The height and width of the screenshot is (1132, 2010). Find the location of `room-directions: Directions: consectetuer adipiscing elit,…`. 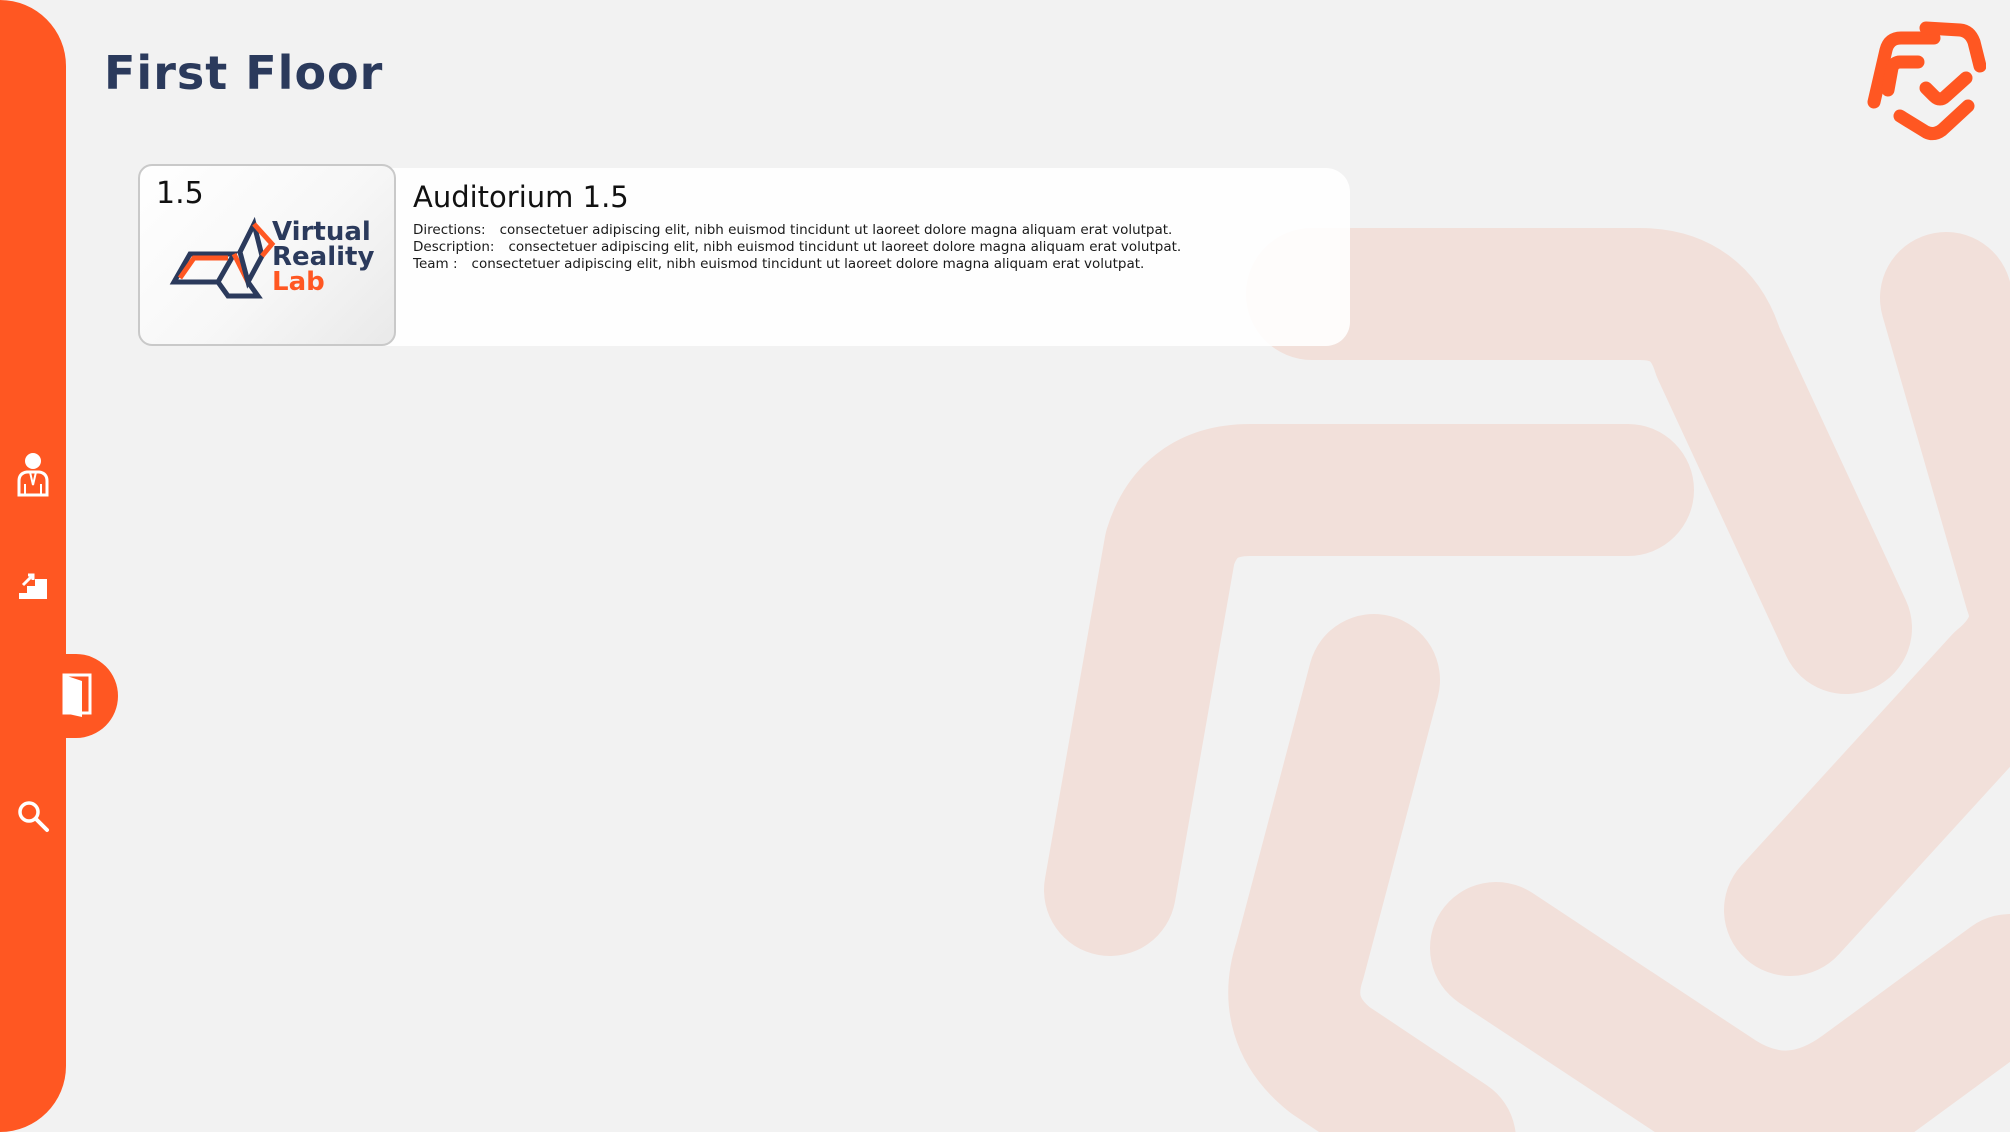

room-directions: Directions: consectetuer adipiscing elit,… is located at coordinates (873, 230).